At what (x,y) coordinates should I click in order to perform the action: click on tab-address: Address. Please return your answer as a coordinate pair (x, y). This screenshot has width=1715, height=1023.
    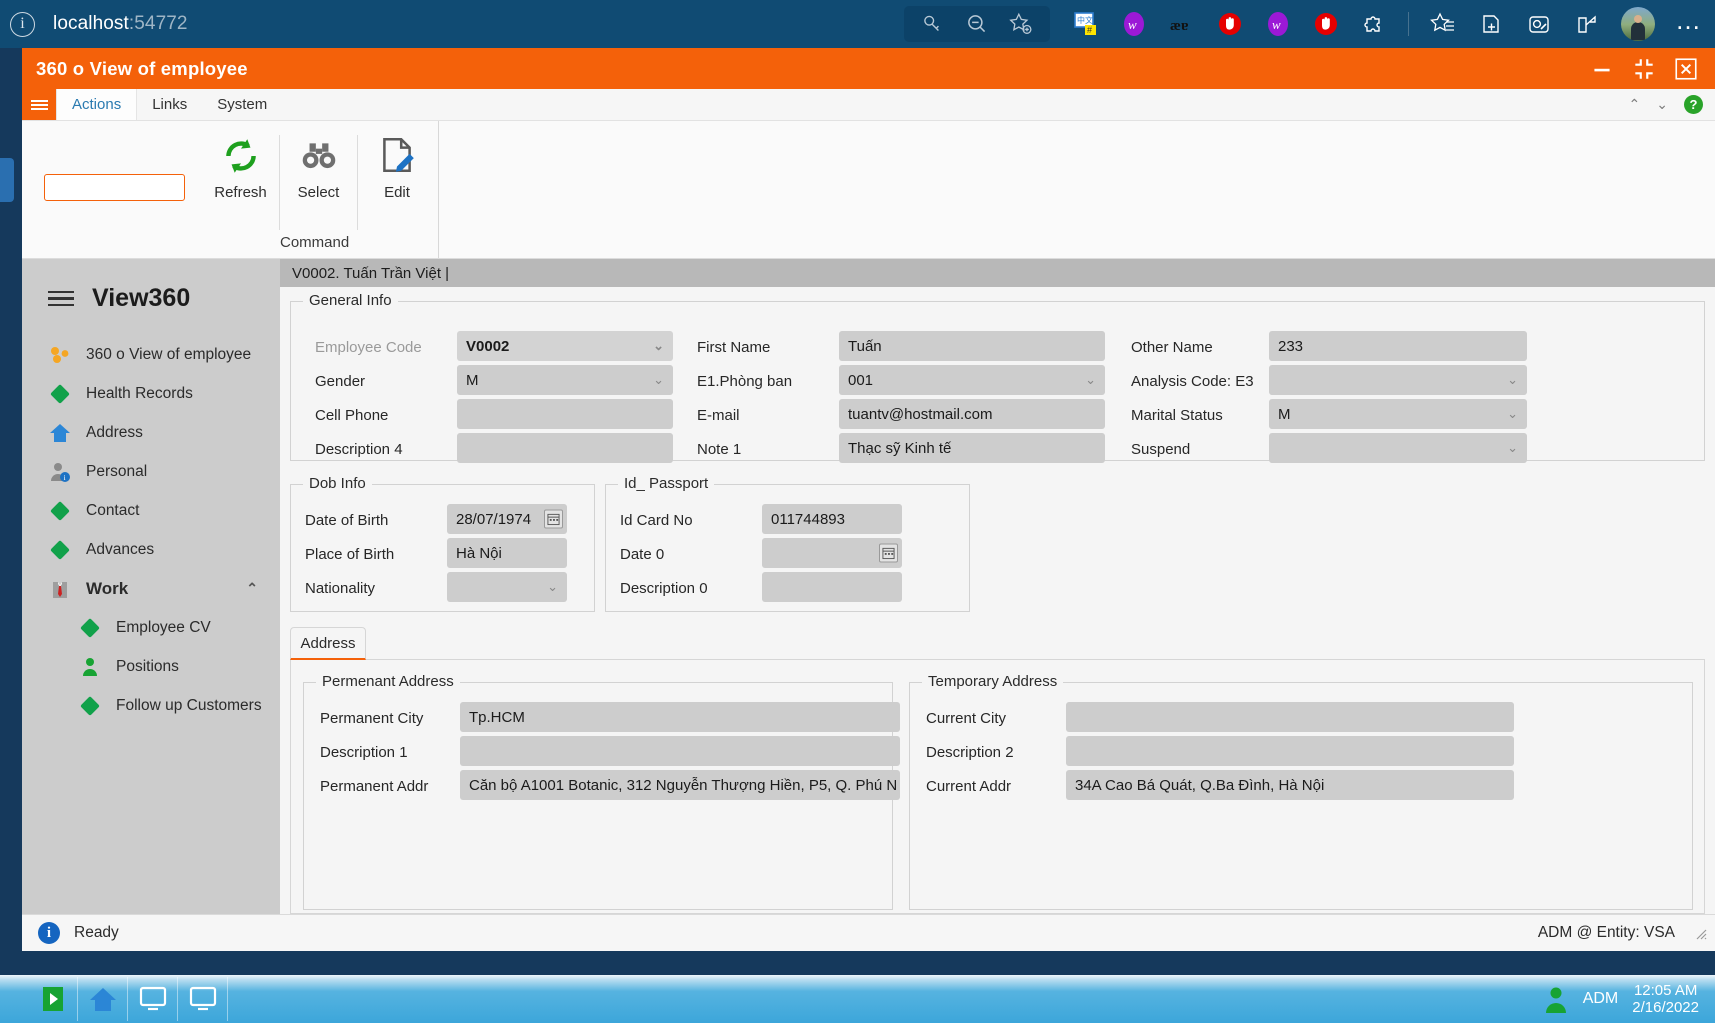
    Looking at the image, I should click on (328, 643).